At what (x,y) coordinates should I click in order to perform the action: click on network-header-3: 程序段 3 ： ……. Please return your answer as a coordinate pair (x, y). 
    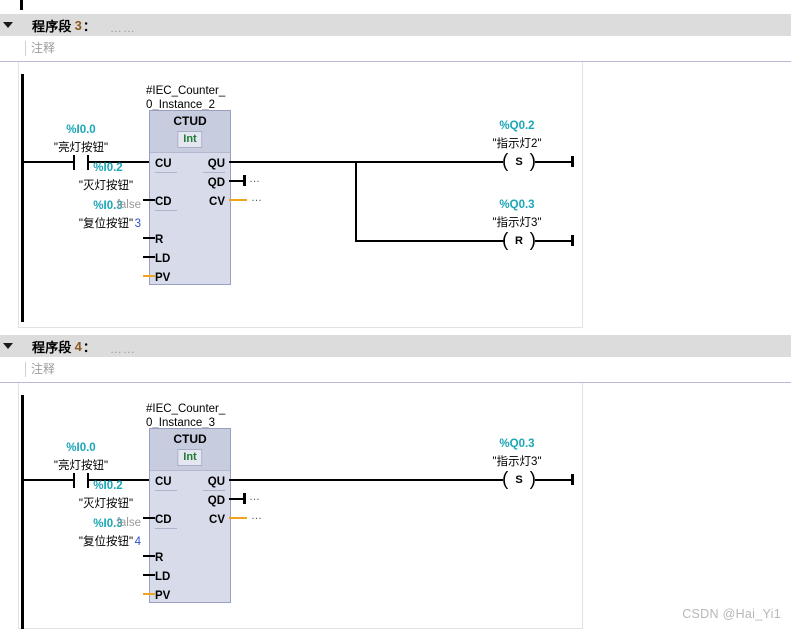
    Looking at the image, I should click on (395, 25).